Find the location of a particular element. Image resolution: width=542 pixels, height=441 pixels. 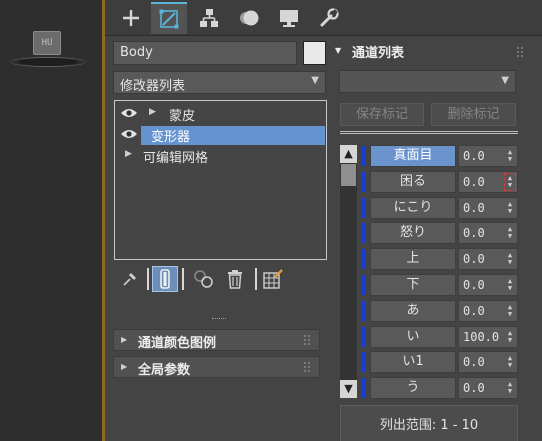

channel-row: 怒り 0.0 ▲ ▼ is located at coordinates (440, 233).